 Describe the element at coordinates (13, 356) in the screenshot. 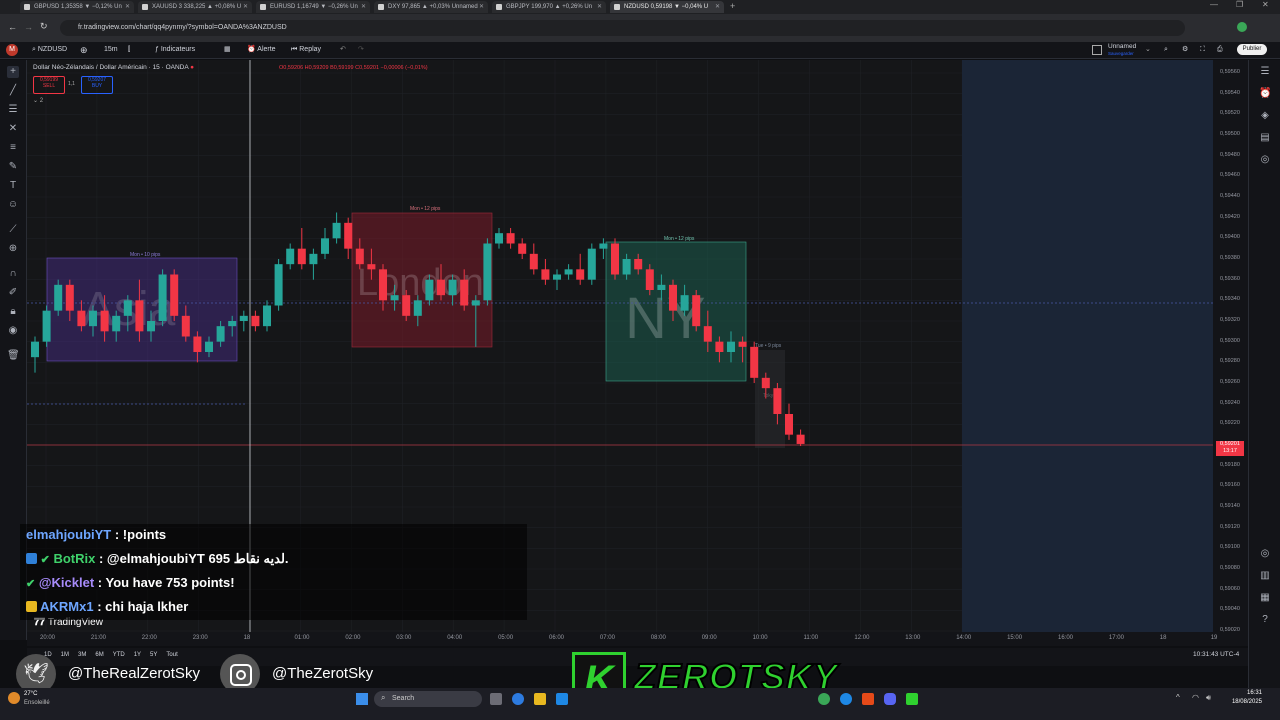

I see `trash-icon: 🗑︎` at that location.